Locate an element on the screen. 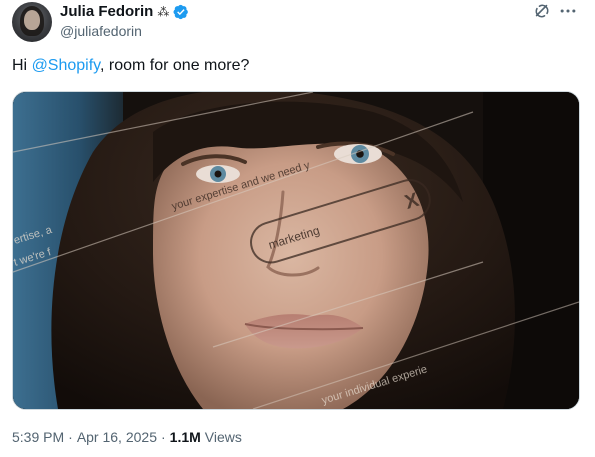 The width and height of the screenshot is (595, 457). mention-link: @Shopify is located at coordinates (66, 65).